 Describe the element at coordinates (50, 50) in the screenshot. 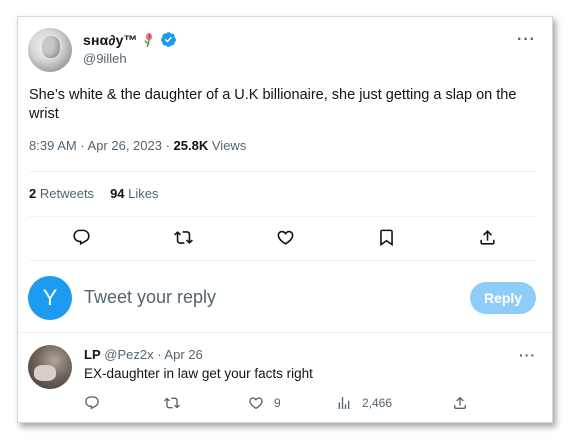

I see `author-avatar` at that location.